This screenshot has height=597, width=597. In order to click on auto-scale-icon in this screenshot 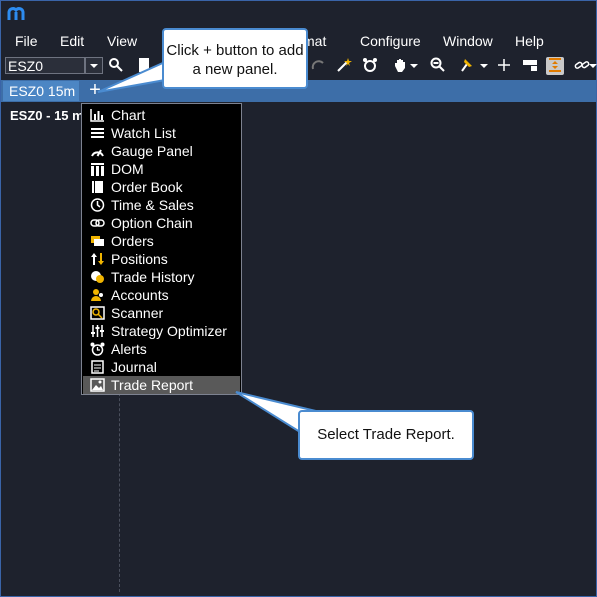, I will do `click(555, 66)`.